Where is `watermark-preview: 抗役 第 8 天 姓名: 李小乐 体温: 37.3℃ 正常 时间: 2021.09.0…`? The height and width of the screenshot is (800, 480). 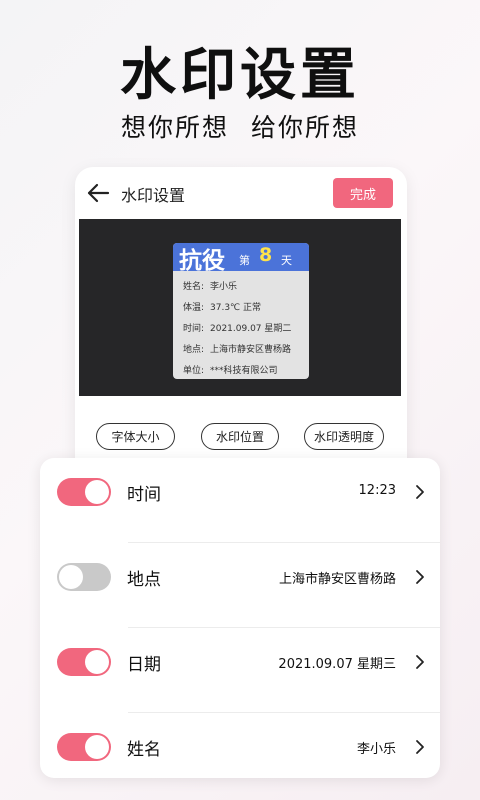
watermark-preview: 抗役 第 8 天 姓名: 李小乐 体温: 37.3℃ 正常 时间: 2021.09.0… is located at coordinates (240, 307).